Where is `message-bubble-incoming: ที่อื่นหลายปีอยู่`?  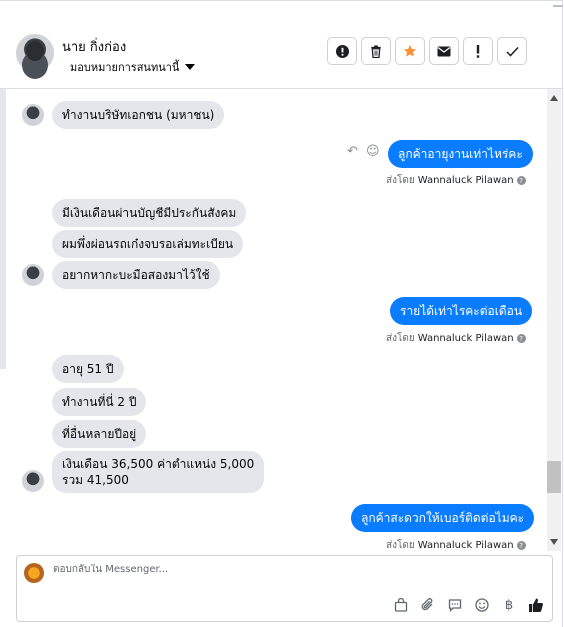
message-bubble-incoming: ที่อื่นหลายปีอยู่ is located at coordinates (99, 434).